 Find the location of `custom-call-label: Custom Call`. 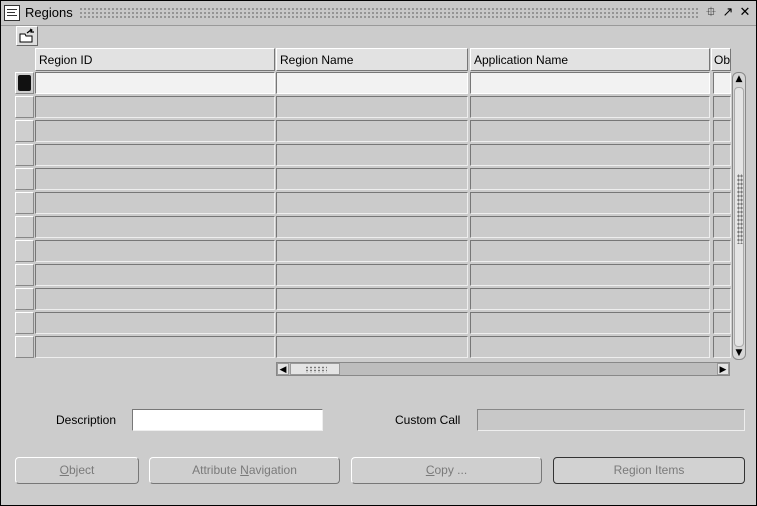

custom-call-label: Custom Call is located at coordinates (428, 420).